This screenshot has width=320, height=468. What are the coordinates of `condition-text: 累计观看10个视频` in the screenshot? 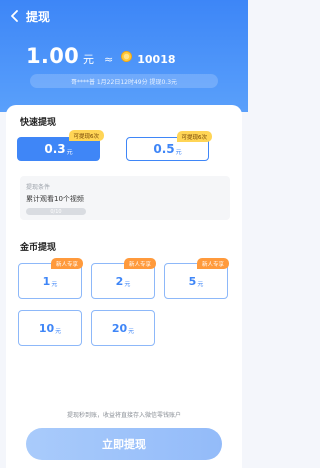 It's located at (55, 199).